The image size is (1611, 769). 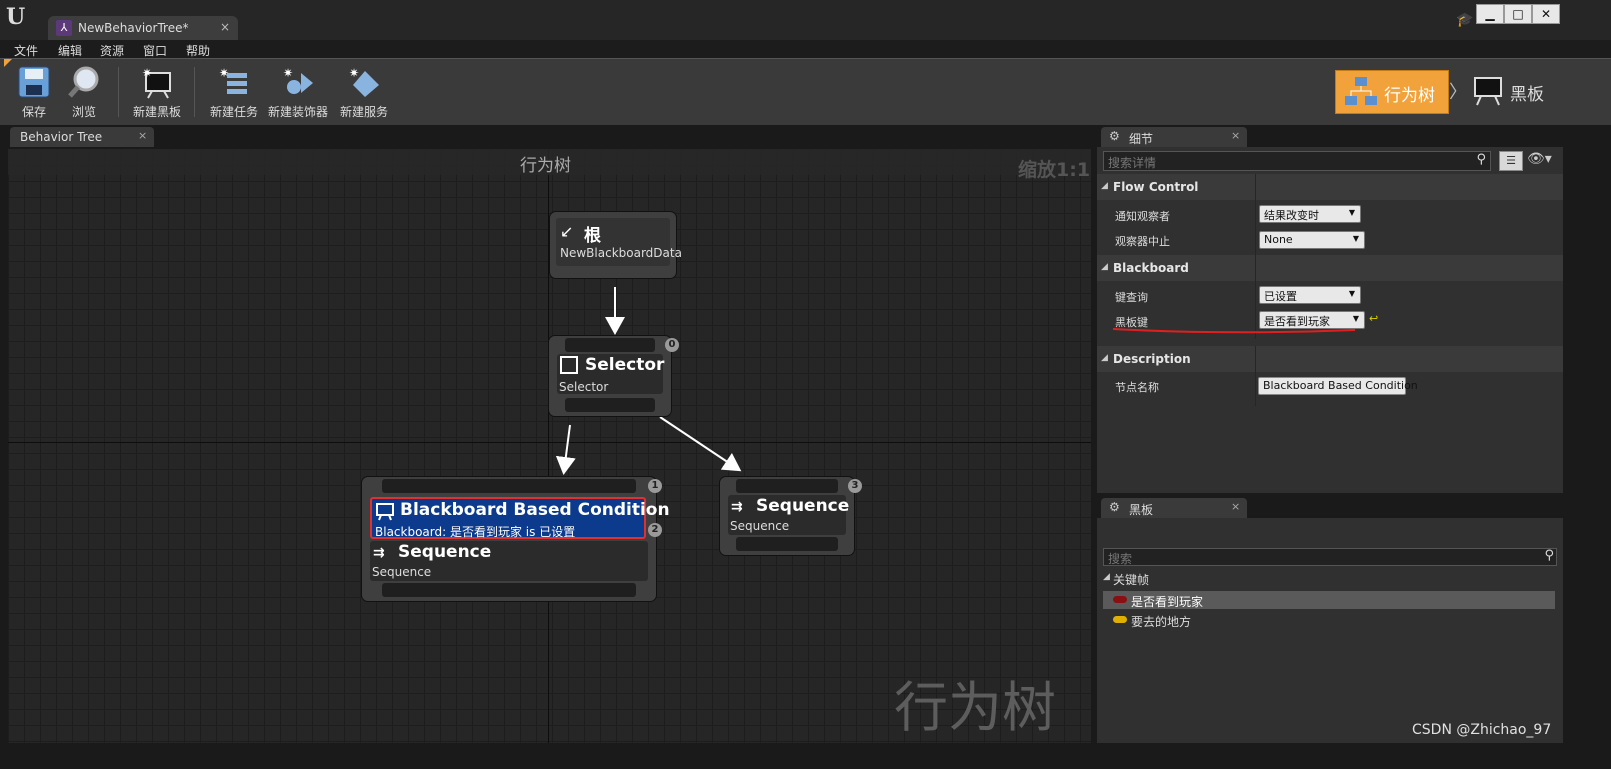 What do you see at coordinates (1490, 14) in the screenshot?
I see `minimize-button: ▁` at bounding box center [1490, 14].